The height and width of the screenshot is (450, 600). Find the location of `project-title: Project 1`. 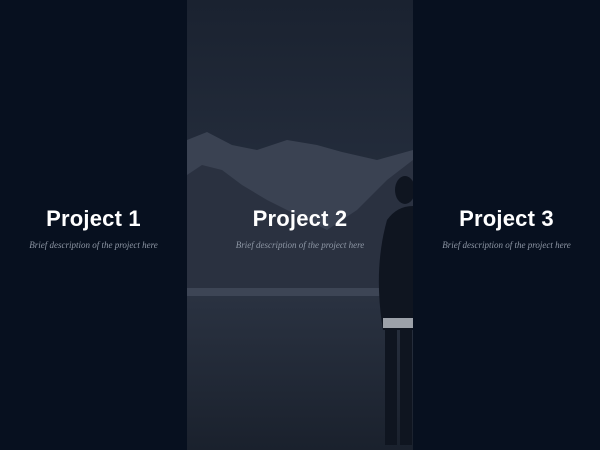

project-title: Project 1 is located at coordinates (93, 218).